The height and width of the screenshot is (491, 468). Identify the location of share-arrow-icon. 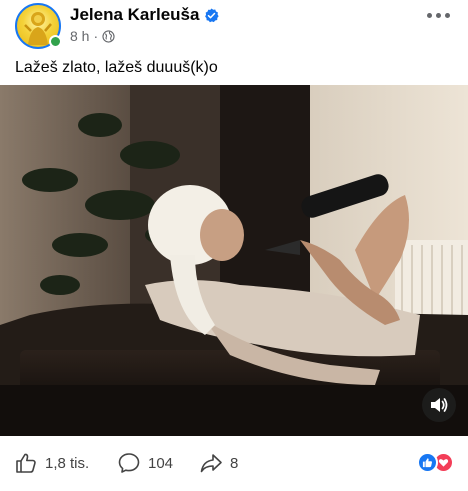
(211, 463).